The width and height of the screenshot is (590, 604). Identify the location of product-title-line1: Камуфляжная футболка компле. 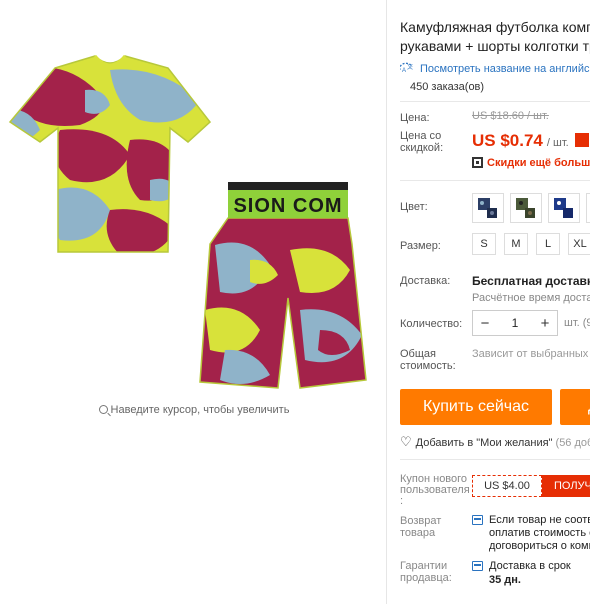
(495, 27).